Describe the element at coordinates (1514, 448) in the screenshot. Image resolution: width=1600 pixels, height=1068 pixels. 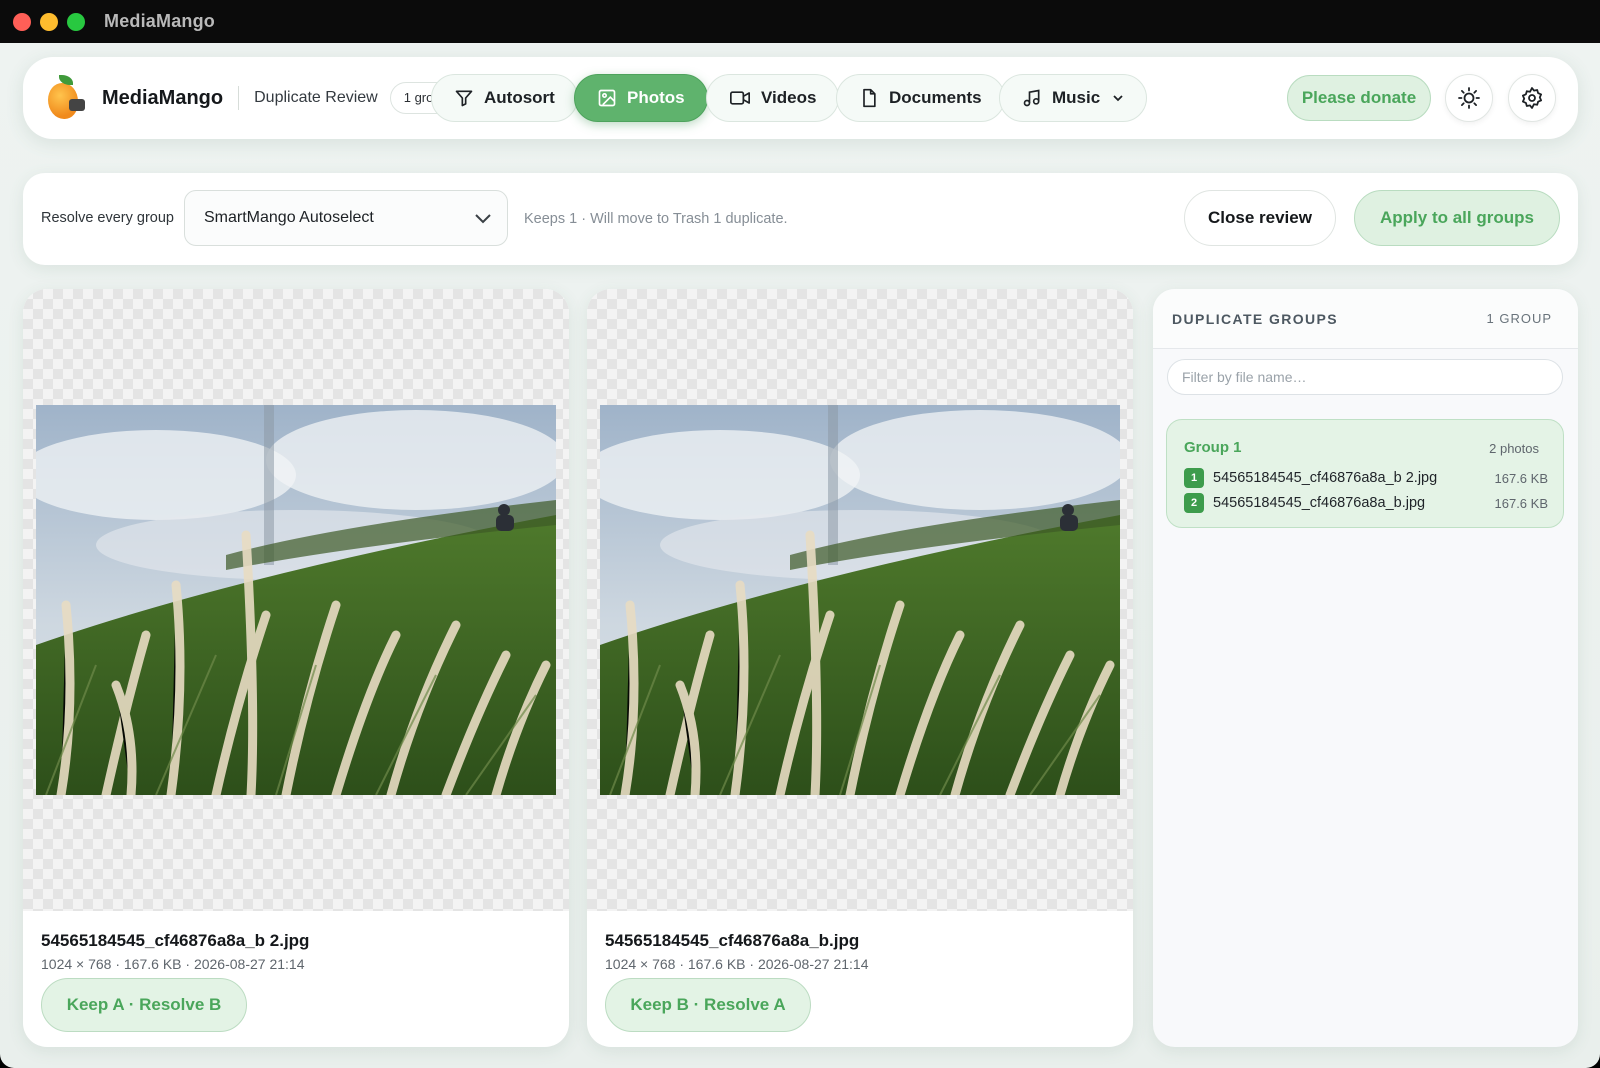
I see `group-count: 2 photos` at that location.